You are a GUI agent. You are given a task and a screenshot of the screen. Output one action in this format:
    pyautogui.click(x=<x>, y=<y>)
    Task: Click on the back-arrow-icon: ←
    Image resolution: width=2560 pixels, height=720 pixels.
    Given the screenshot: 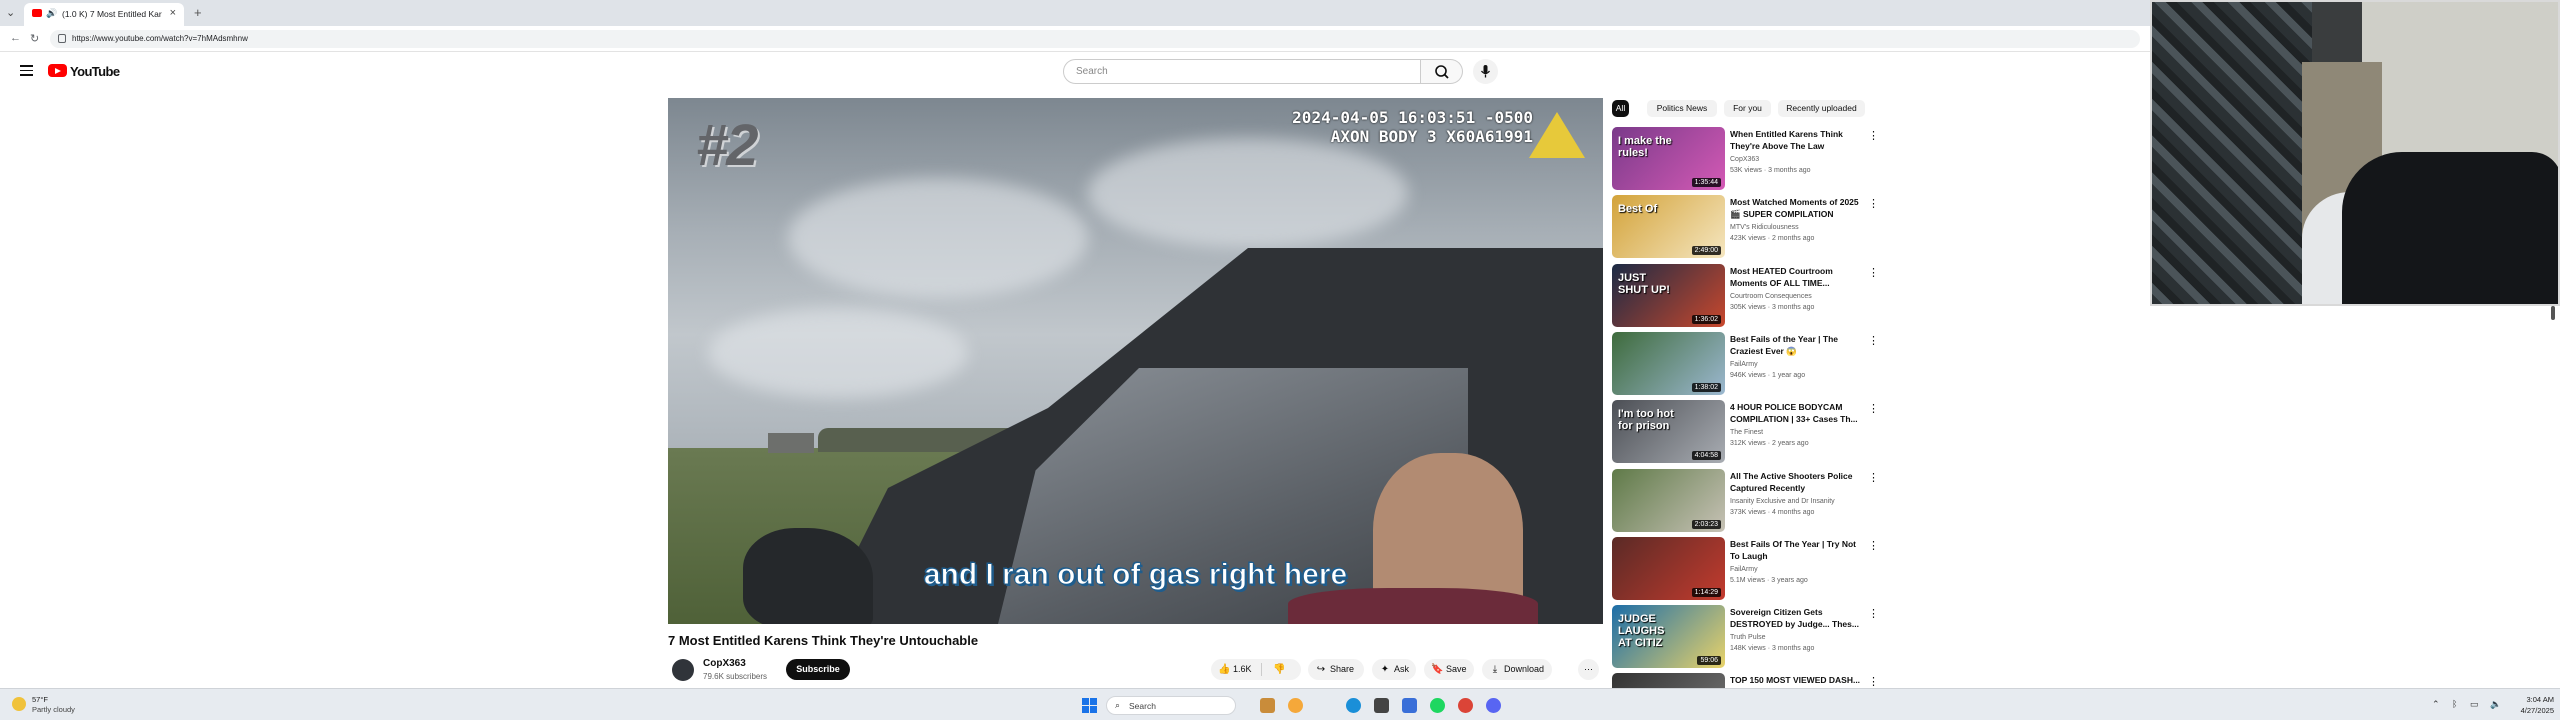 What is the action you would take?
    pyautogui.click(x=15, y=38)
    